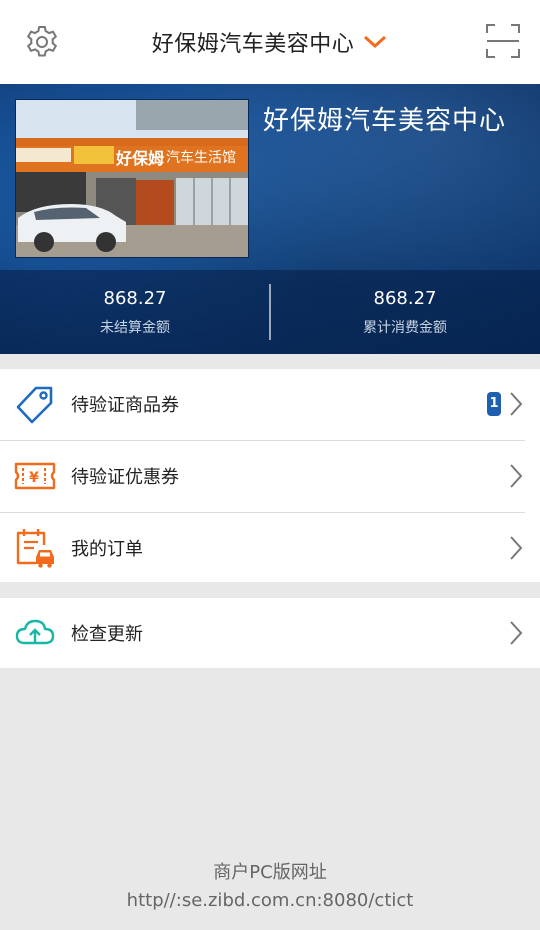 This screenshot has height=930, width=540. Describe the element at coordinates (262, 405) in the screenshot. I see `menu-item-pending-product-vouchers: 待验证商品券 1` at that location.